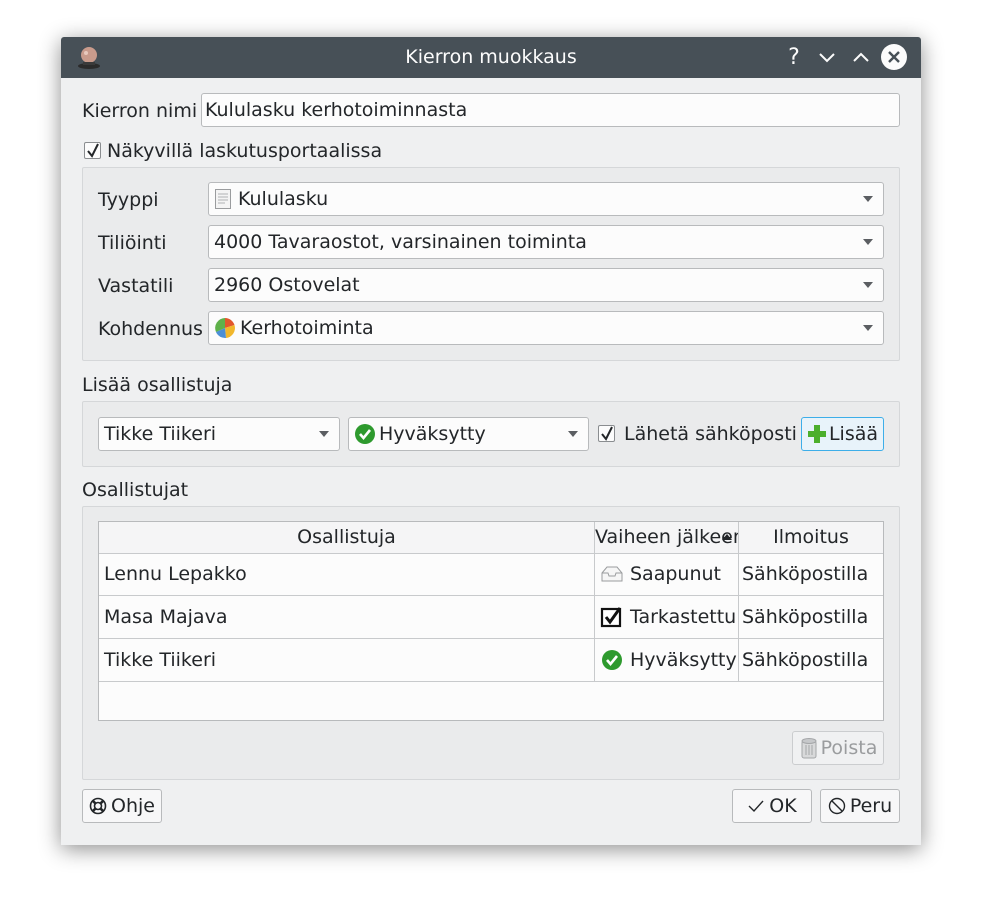 Image resolution: width=982 pixels, height=906 pixels. What do you see at coordinates (546, 285) in the screenshot?
I see `counter-account-combo: 2960 Ostovelat` at bounding box center [546, 285].